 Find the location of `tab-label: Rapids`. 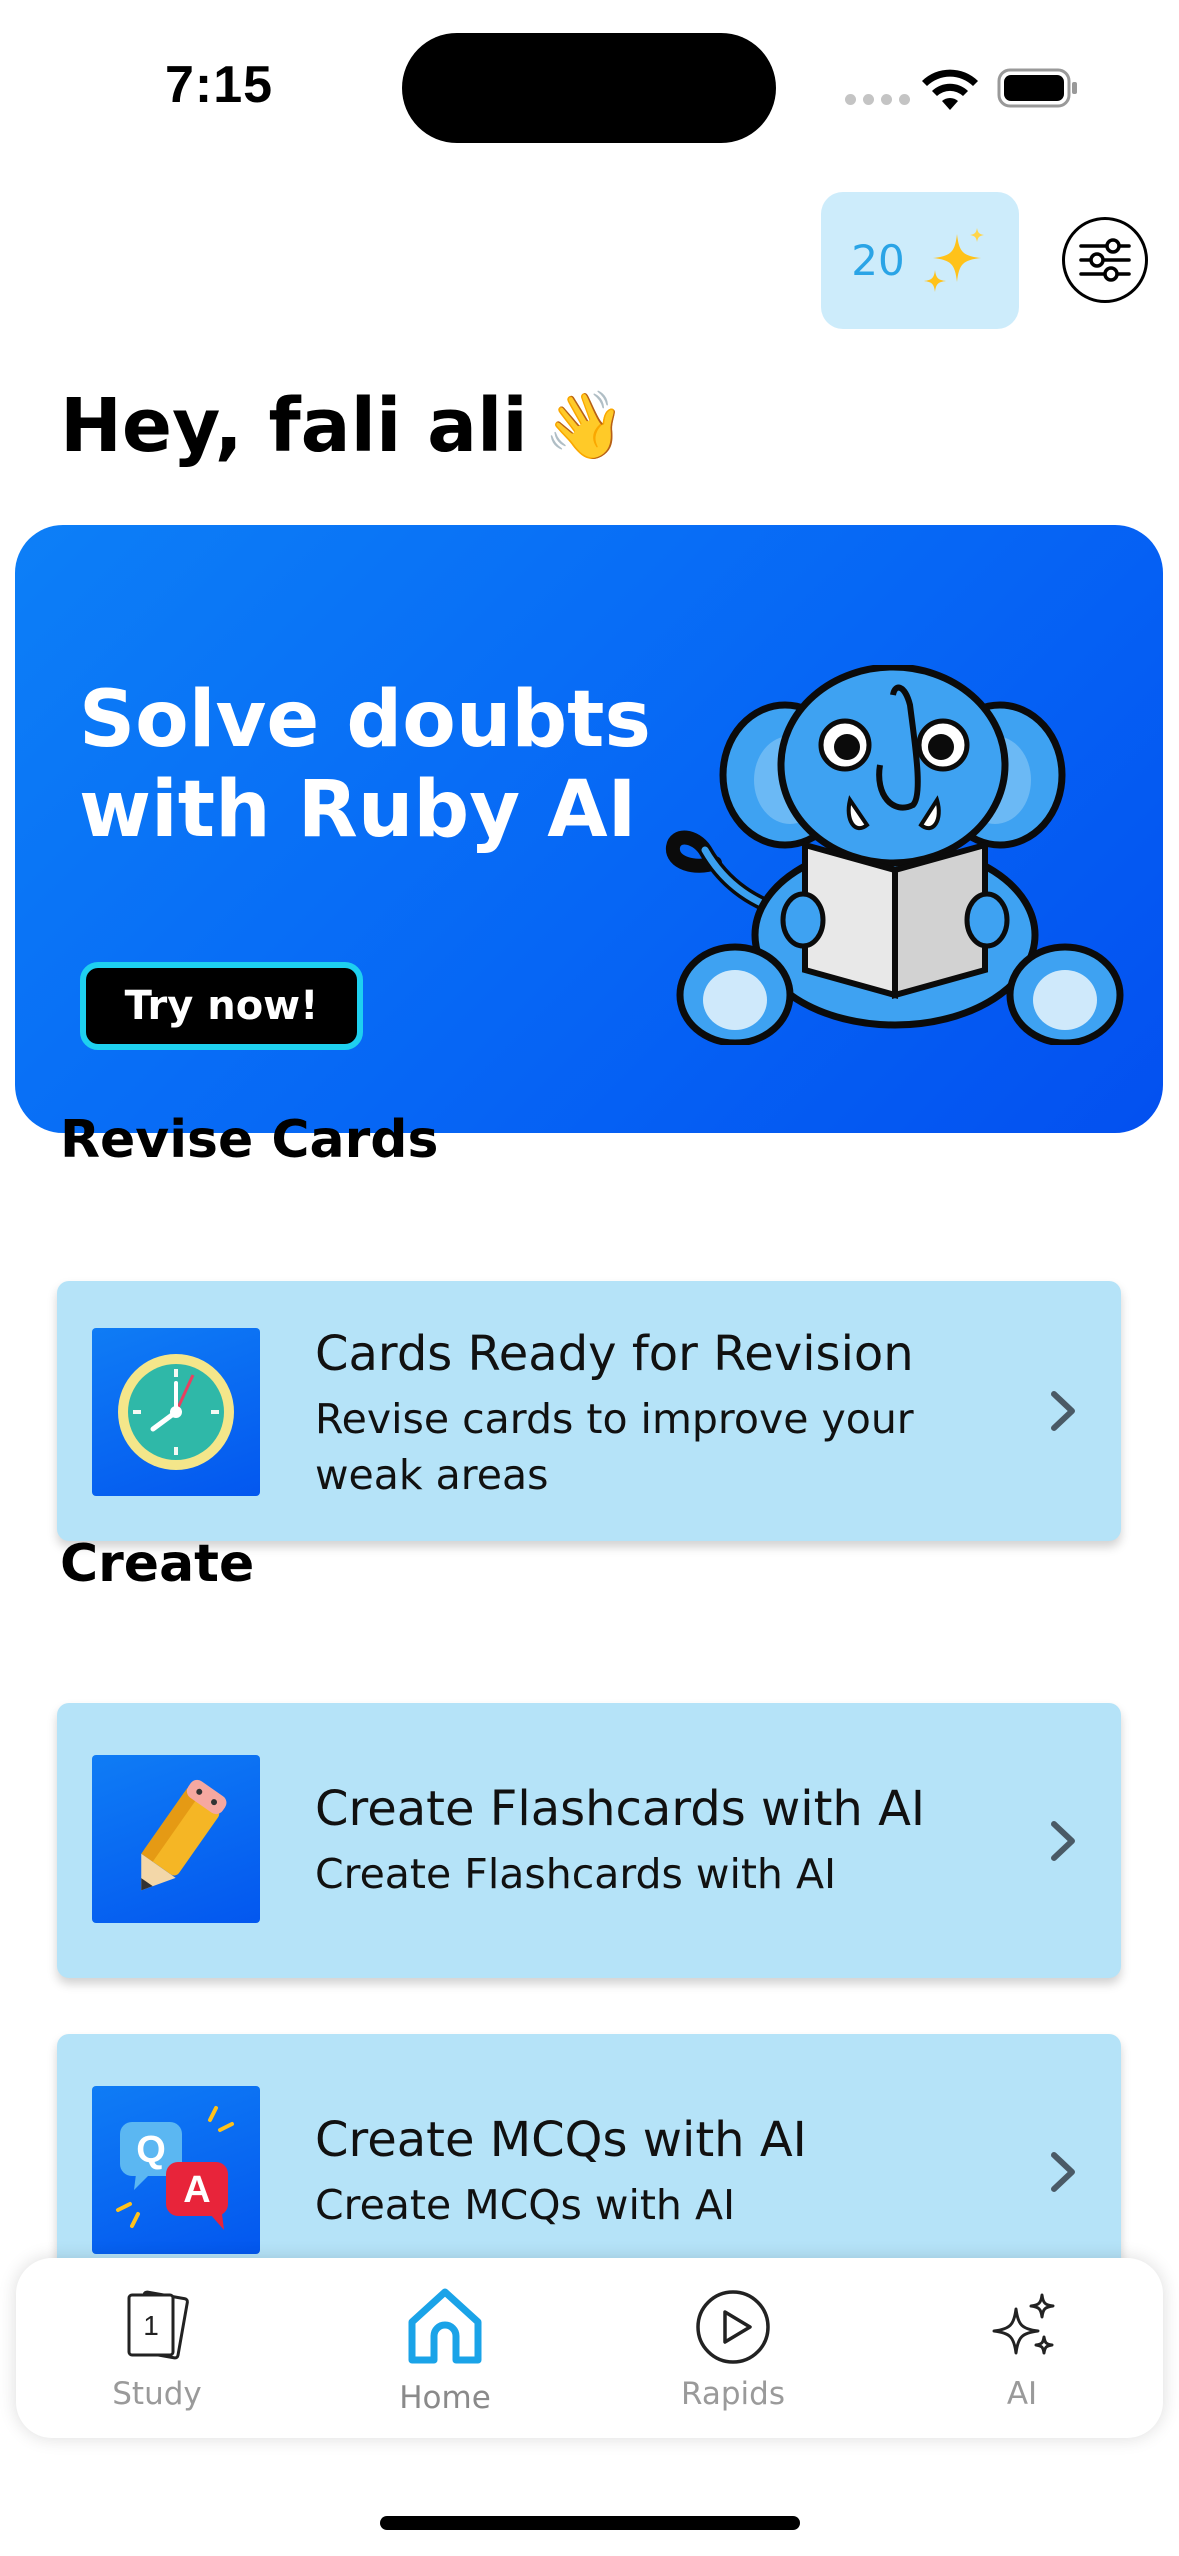

tab-label: Rapids is located at coordinates (733, 2394).